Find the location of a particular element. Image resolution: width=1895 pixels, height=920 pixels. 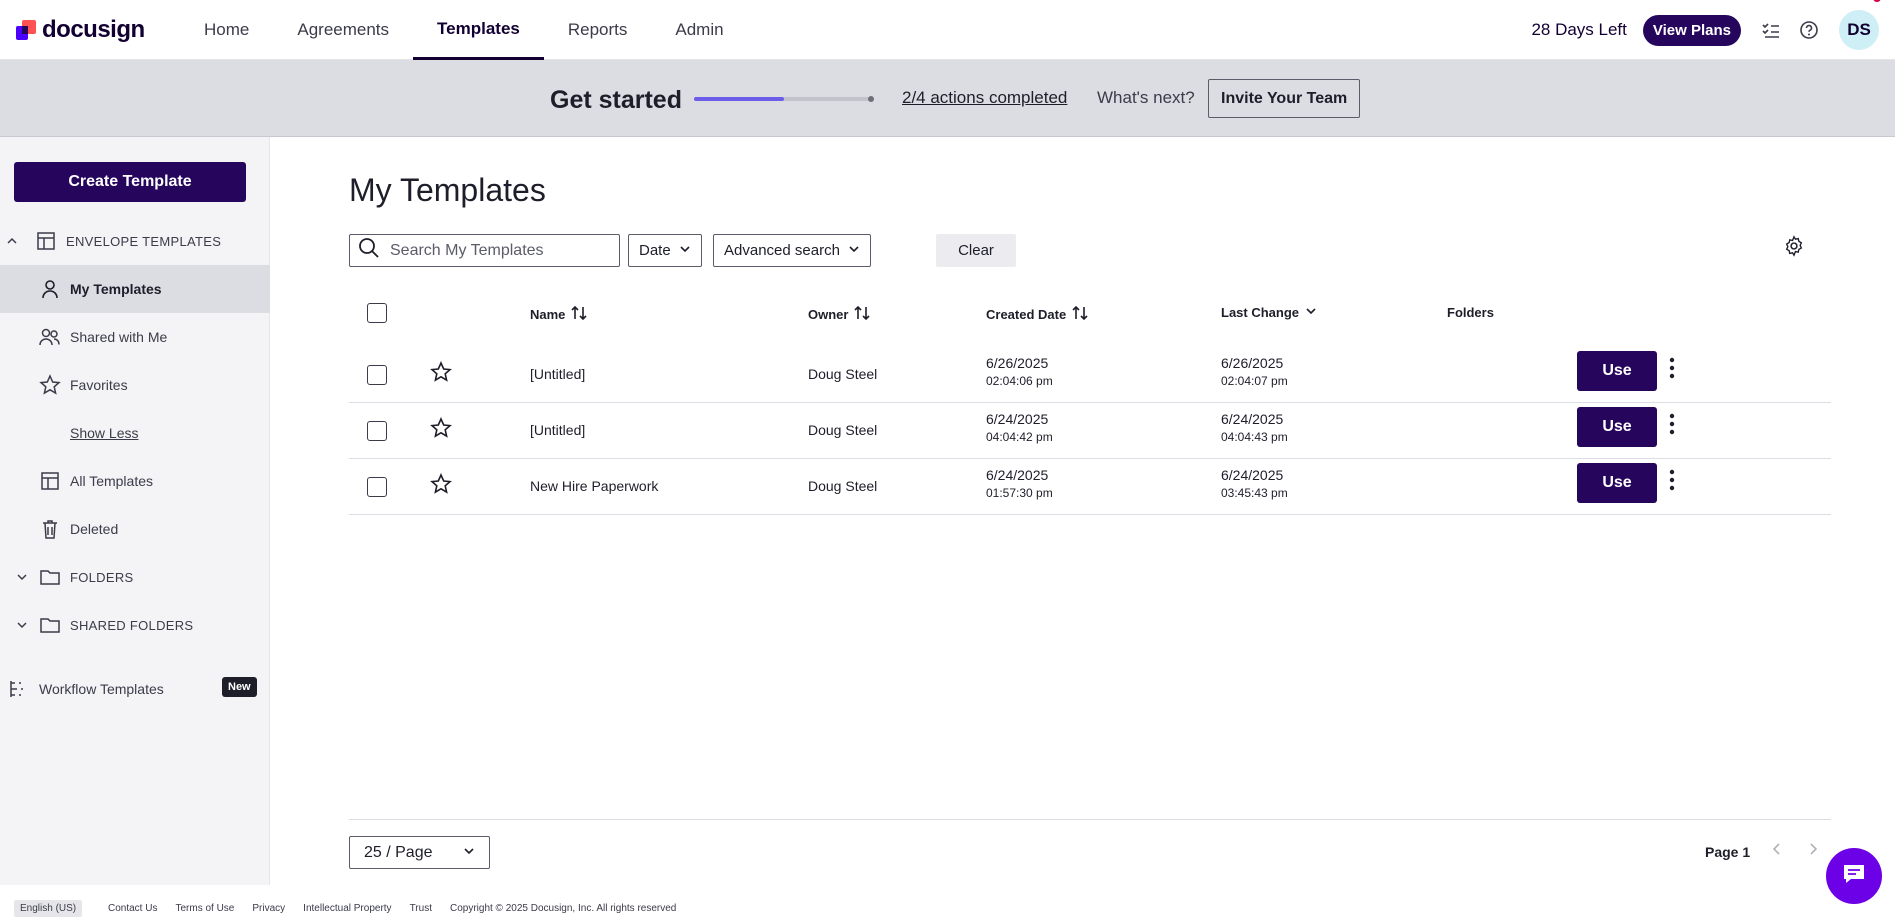

trial-days-left: 28 Days Left is located at coordinates (1579, 29).